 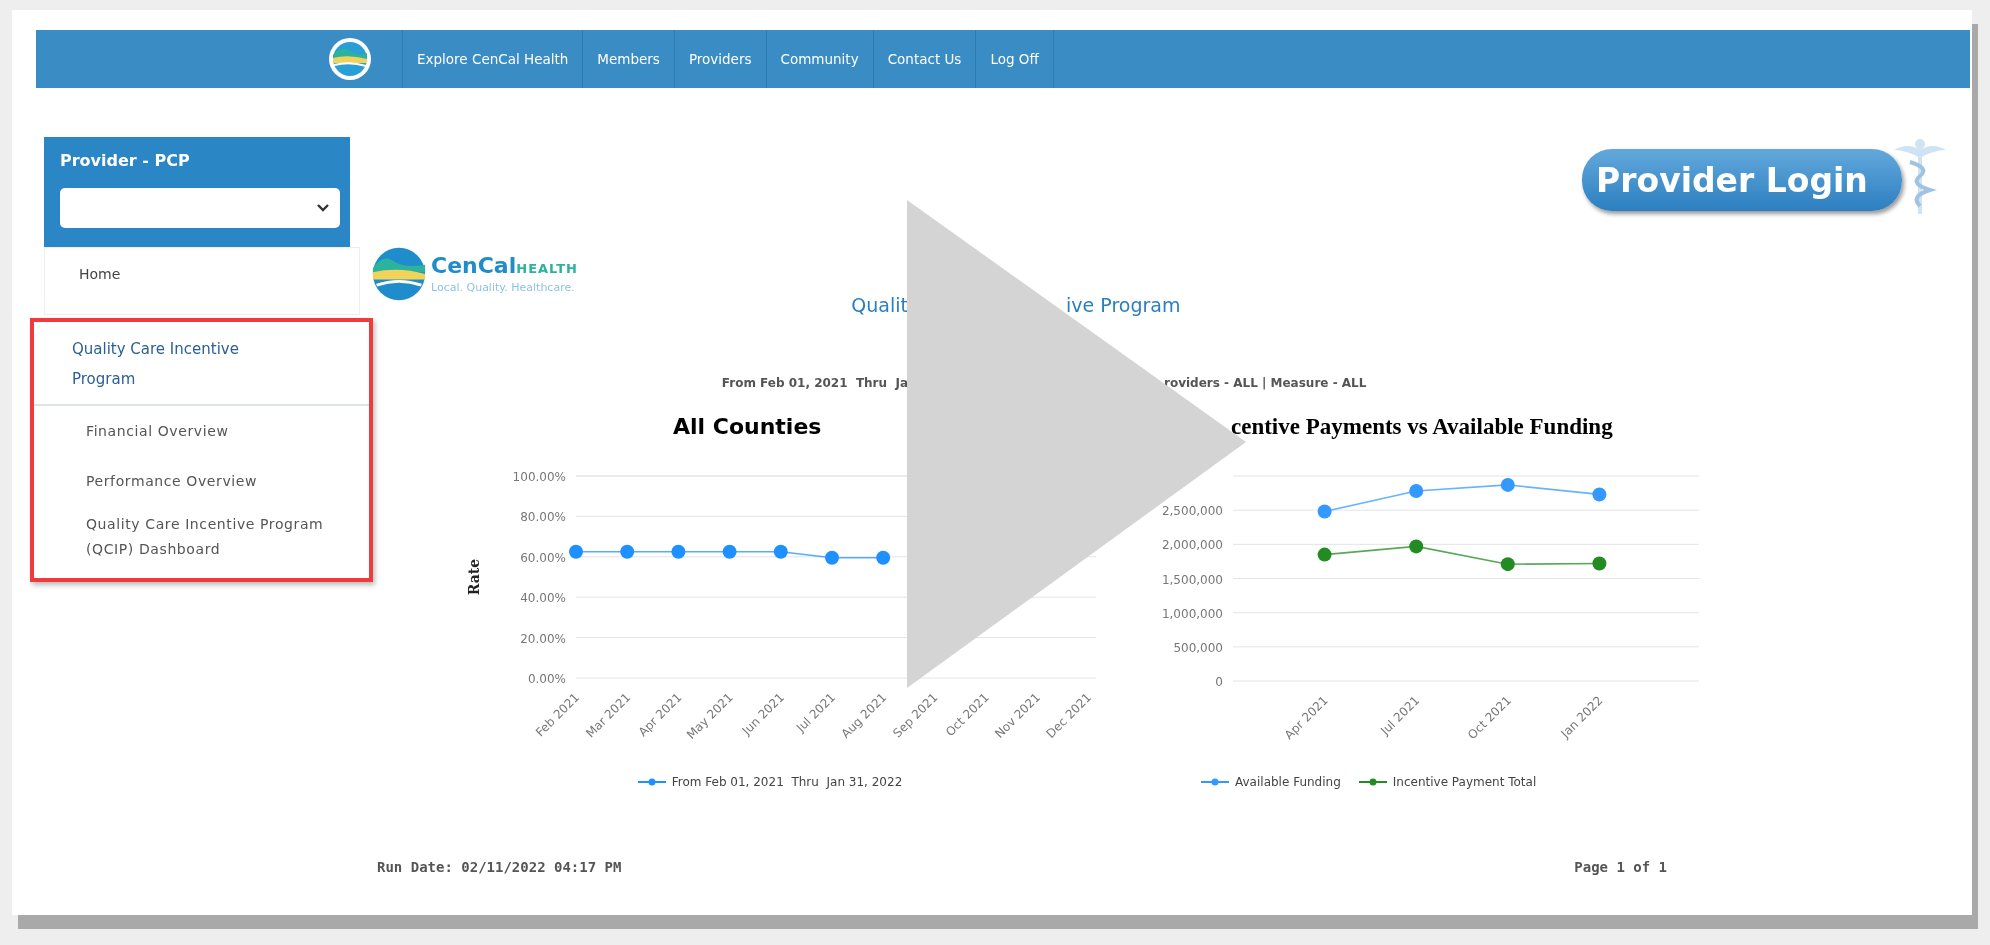 What do you see at coordinates (492, 59) in the screenshot?
I see `nav-link: Explore CenCal Health` at bounding box center [492, 59].